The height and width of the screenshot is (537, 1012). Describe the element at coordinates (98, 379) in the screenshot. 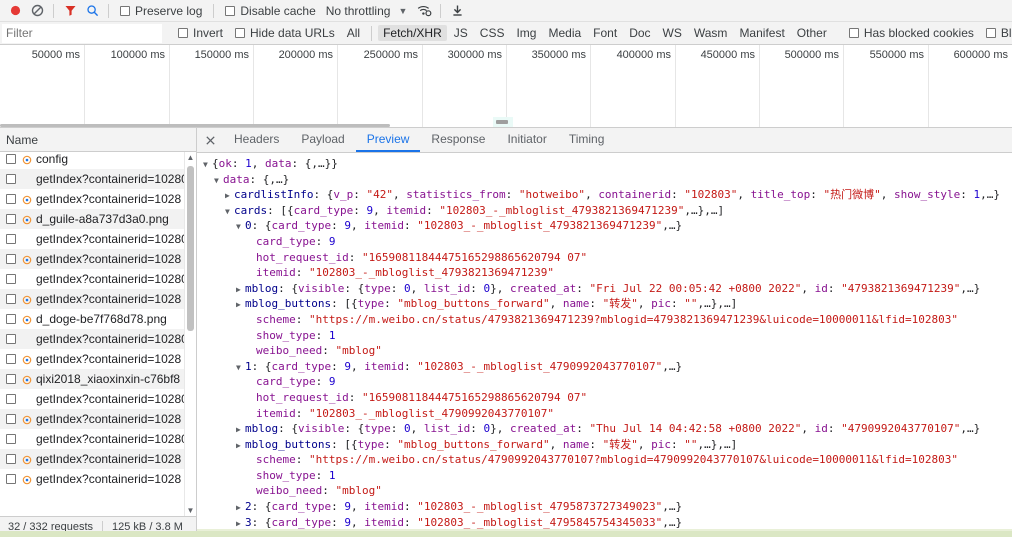

I see `request-row: qixi2018_xiaoxinxin-c76bf8` at that location.